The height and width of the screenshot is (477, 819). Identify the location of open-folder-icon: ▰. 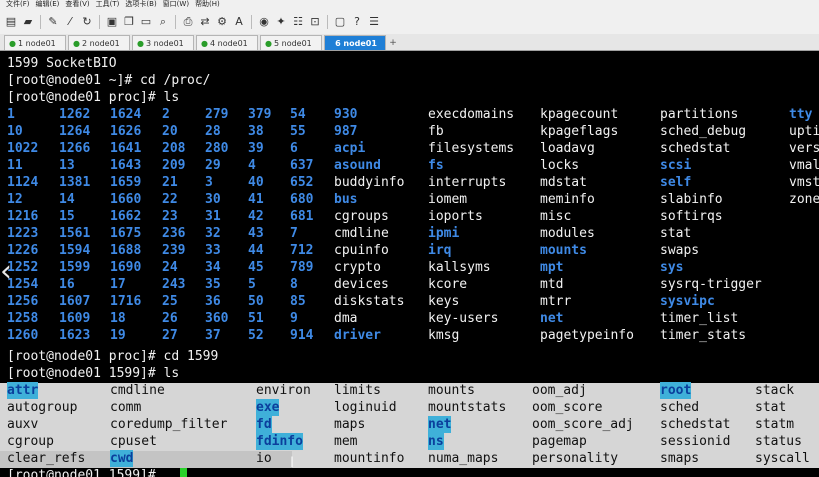
(28, 22).